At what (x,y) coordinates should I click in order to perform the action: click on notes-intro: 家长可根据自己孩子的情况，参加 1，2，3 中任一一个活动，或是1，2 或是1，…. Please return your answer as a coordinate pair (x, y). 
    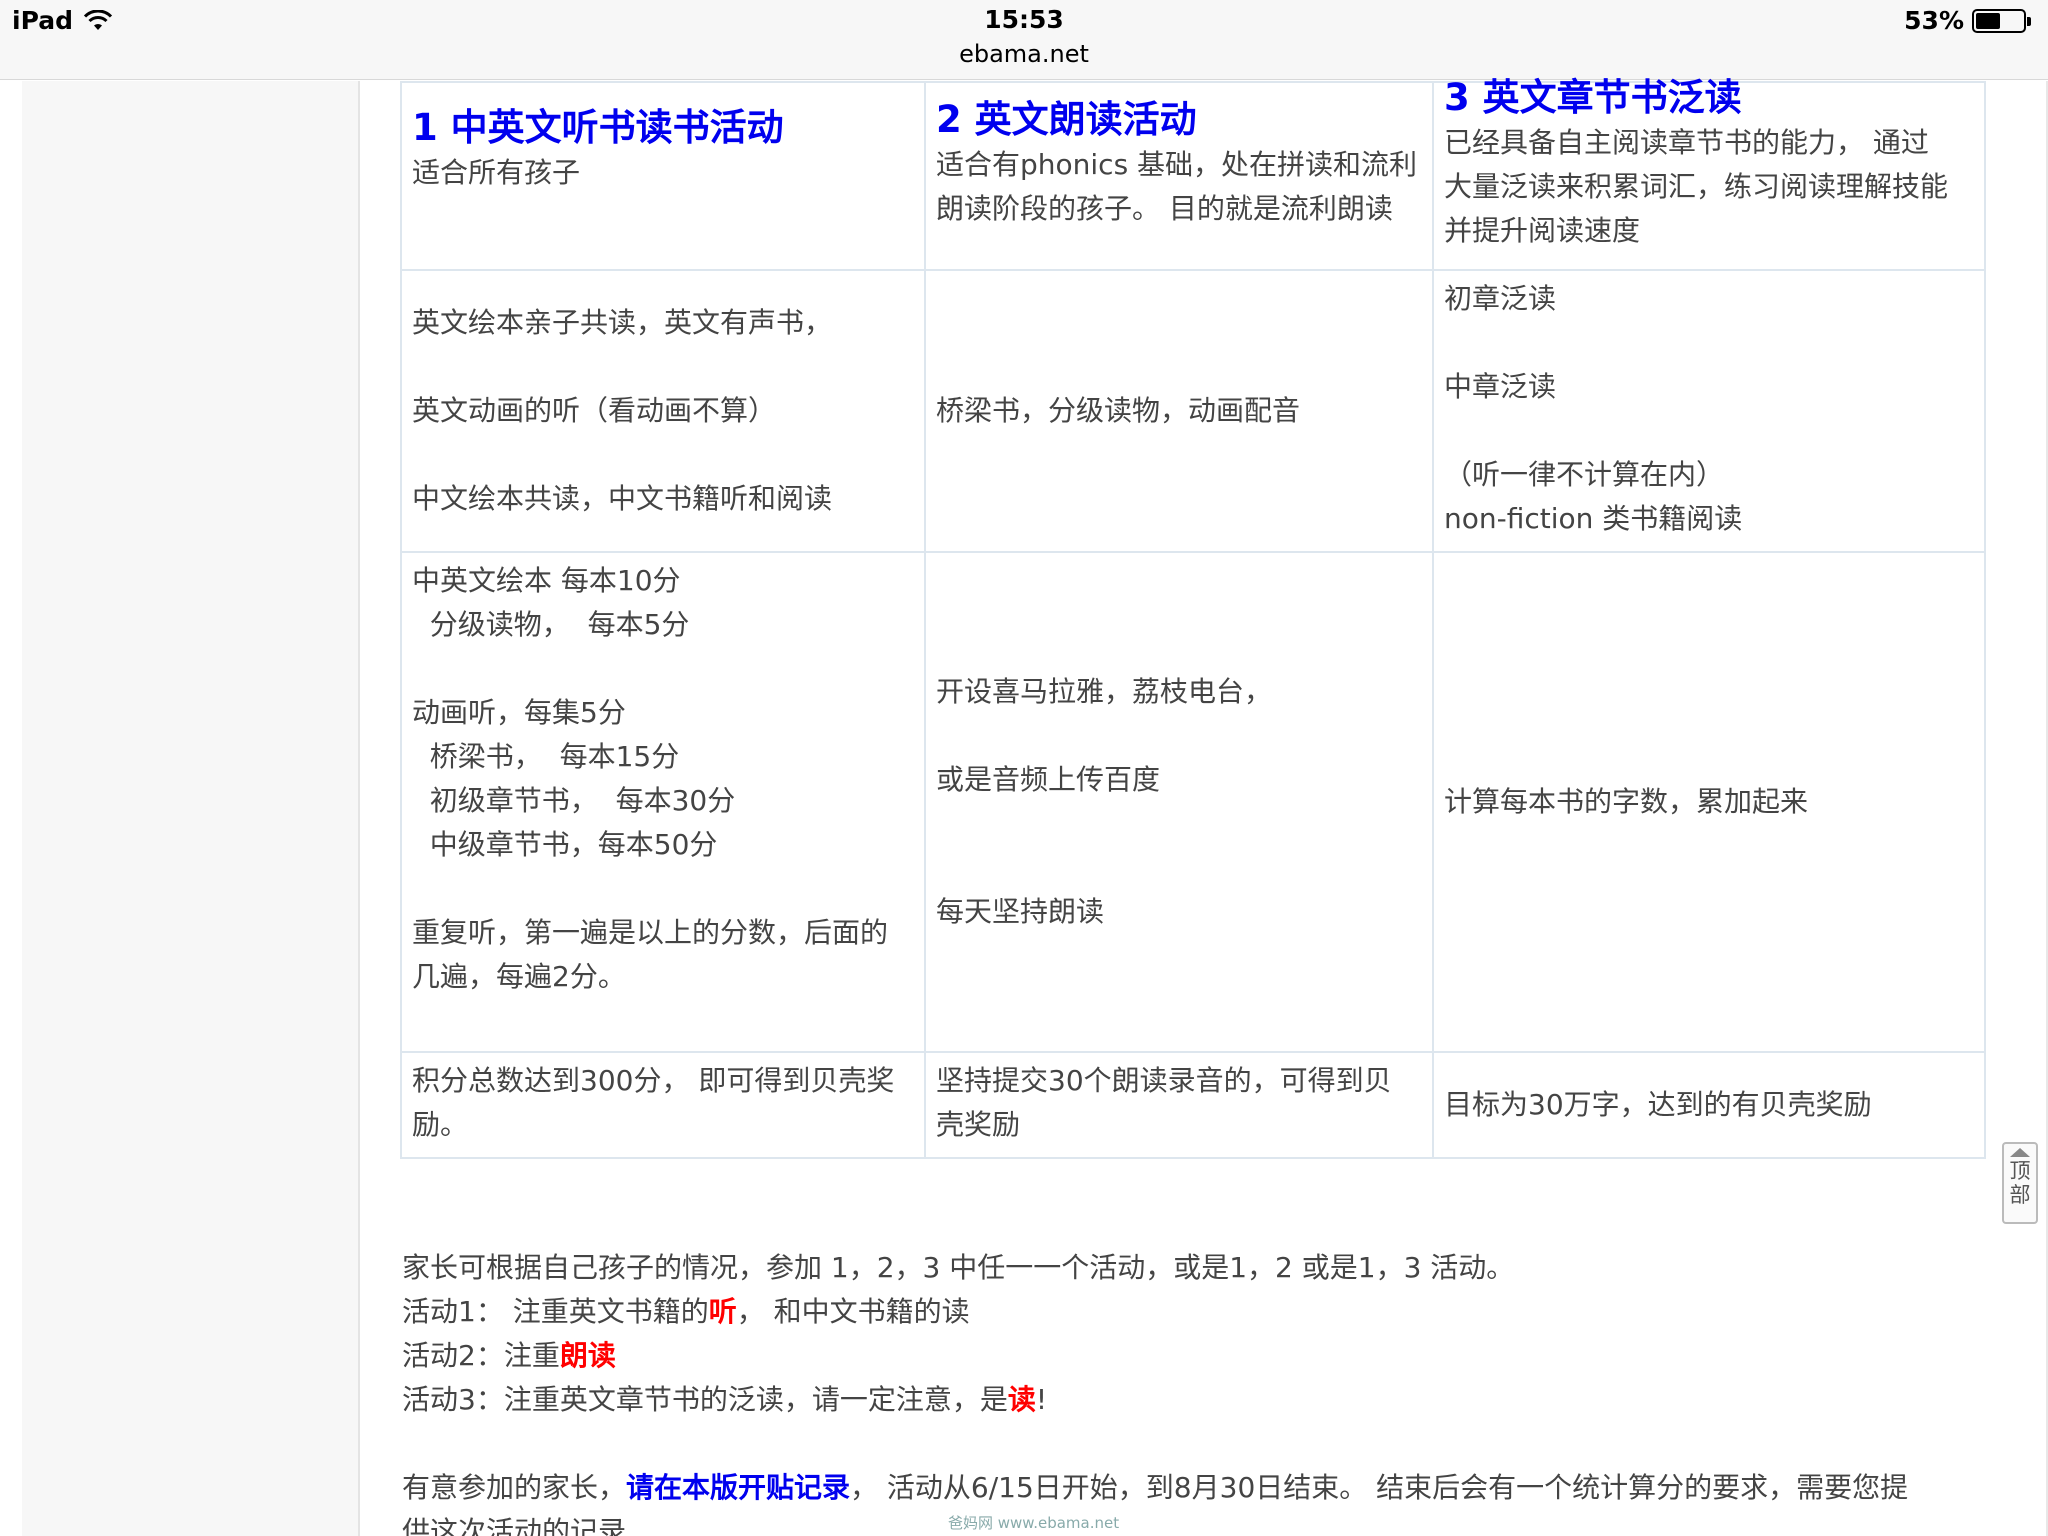
    Looking at the image, I should click on (958, 1267).